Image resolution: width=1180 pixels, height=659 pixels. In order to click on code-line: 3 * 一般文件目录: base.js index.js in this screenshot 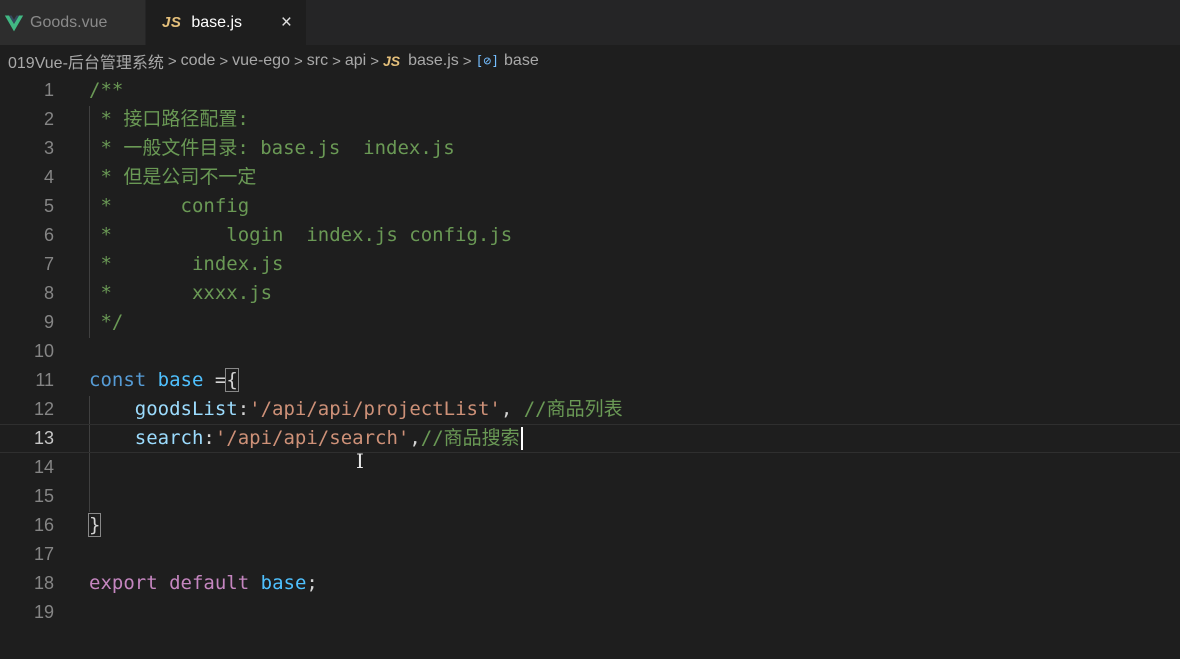, I will do `click(590, 148)`.